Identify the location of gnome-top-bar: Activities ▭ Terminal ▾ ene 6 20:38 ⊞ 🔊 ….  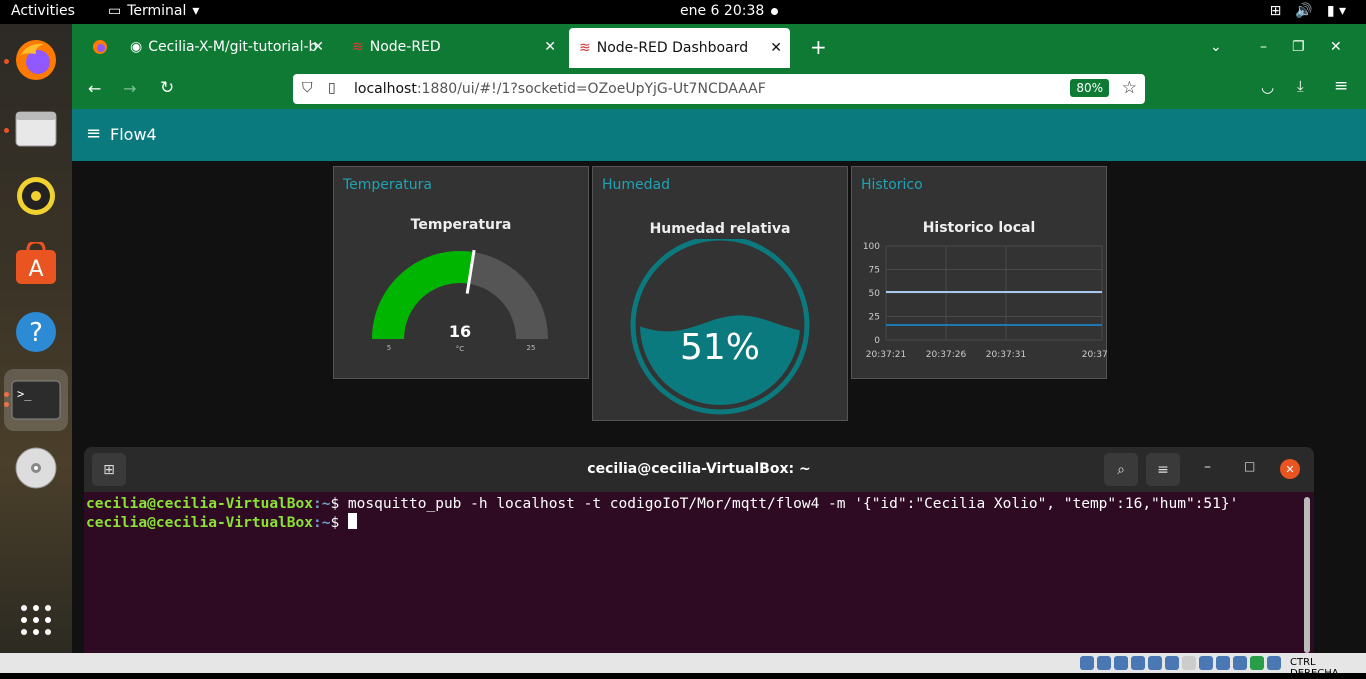
(683, 12).